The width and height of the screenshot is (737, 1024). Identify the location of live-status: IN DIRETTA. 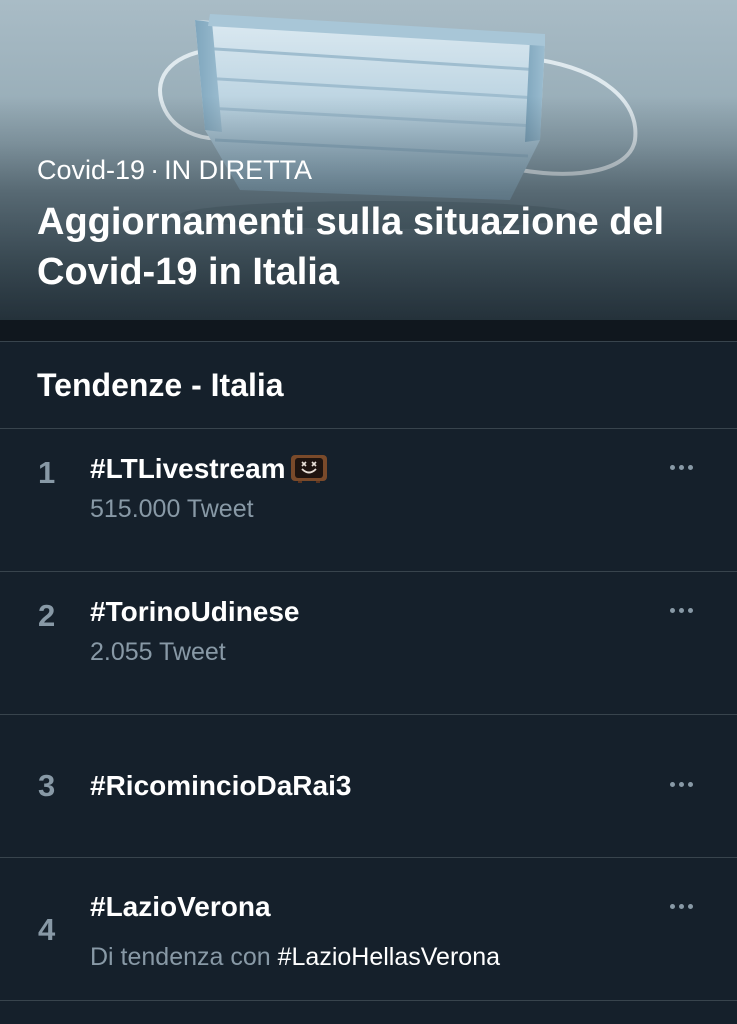
(238, 170).